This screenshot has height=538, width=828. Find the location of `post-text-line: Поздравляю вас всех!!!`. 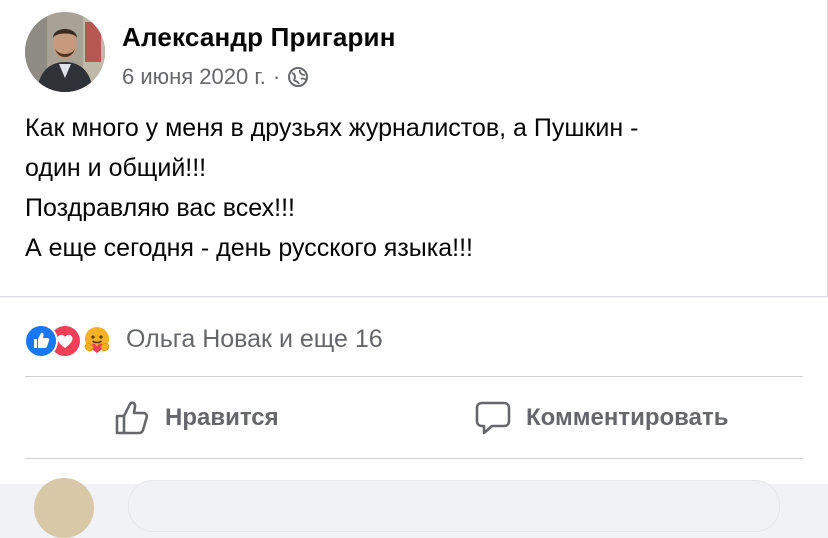

post-text-line: Поздравляю вас всех!!! is located at coordinates (160, 208).